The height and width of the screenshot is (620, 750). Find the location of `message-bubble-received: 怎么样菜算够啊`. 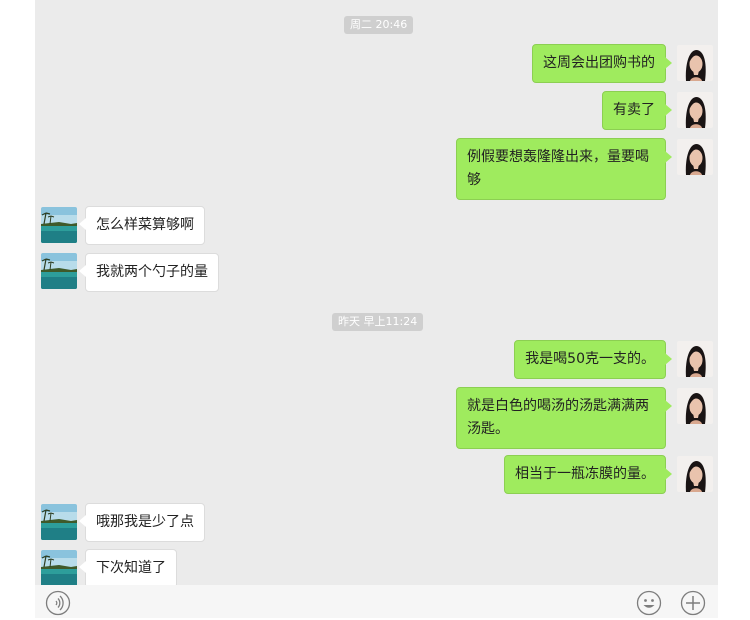

message-bubble-received: 怎么样菜算够啊 is located at coordinates (142, 225).